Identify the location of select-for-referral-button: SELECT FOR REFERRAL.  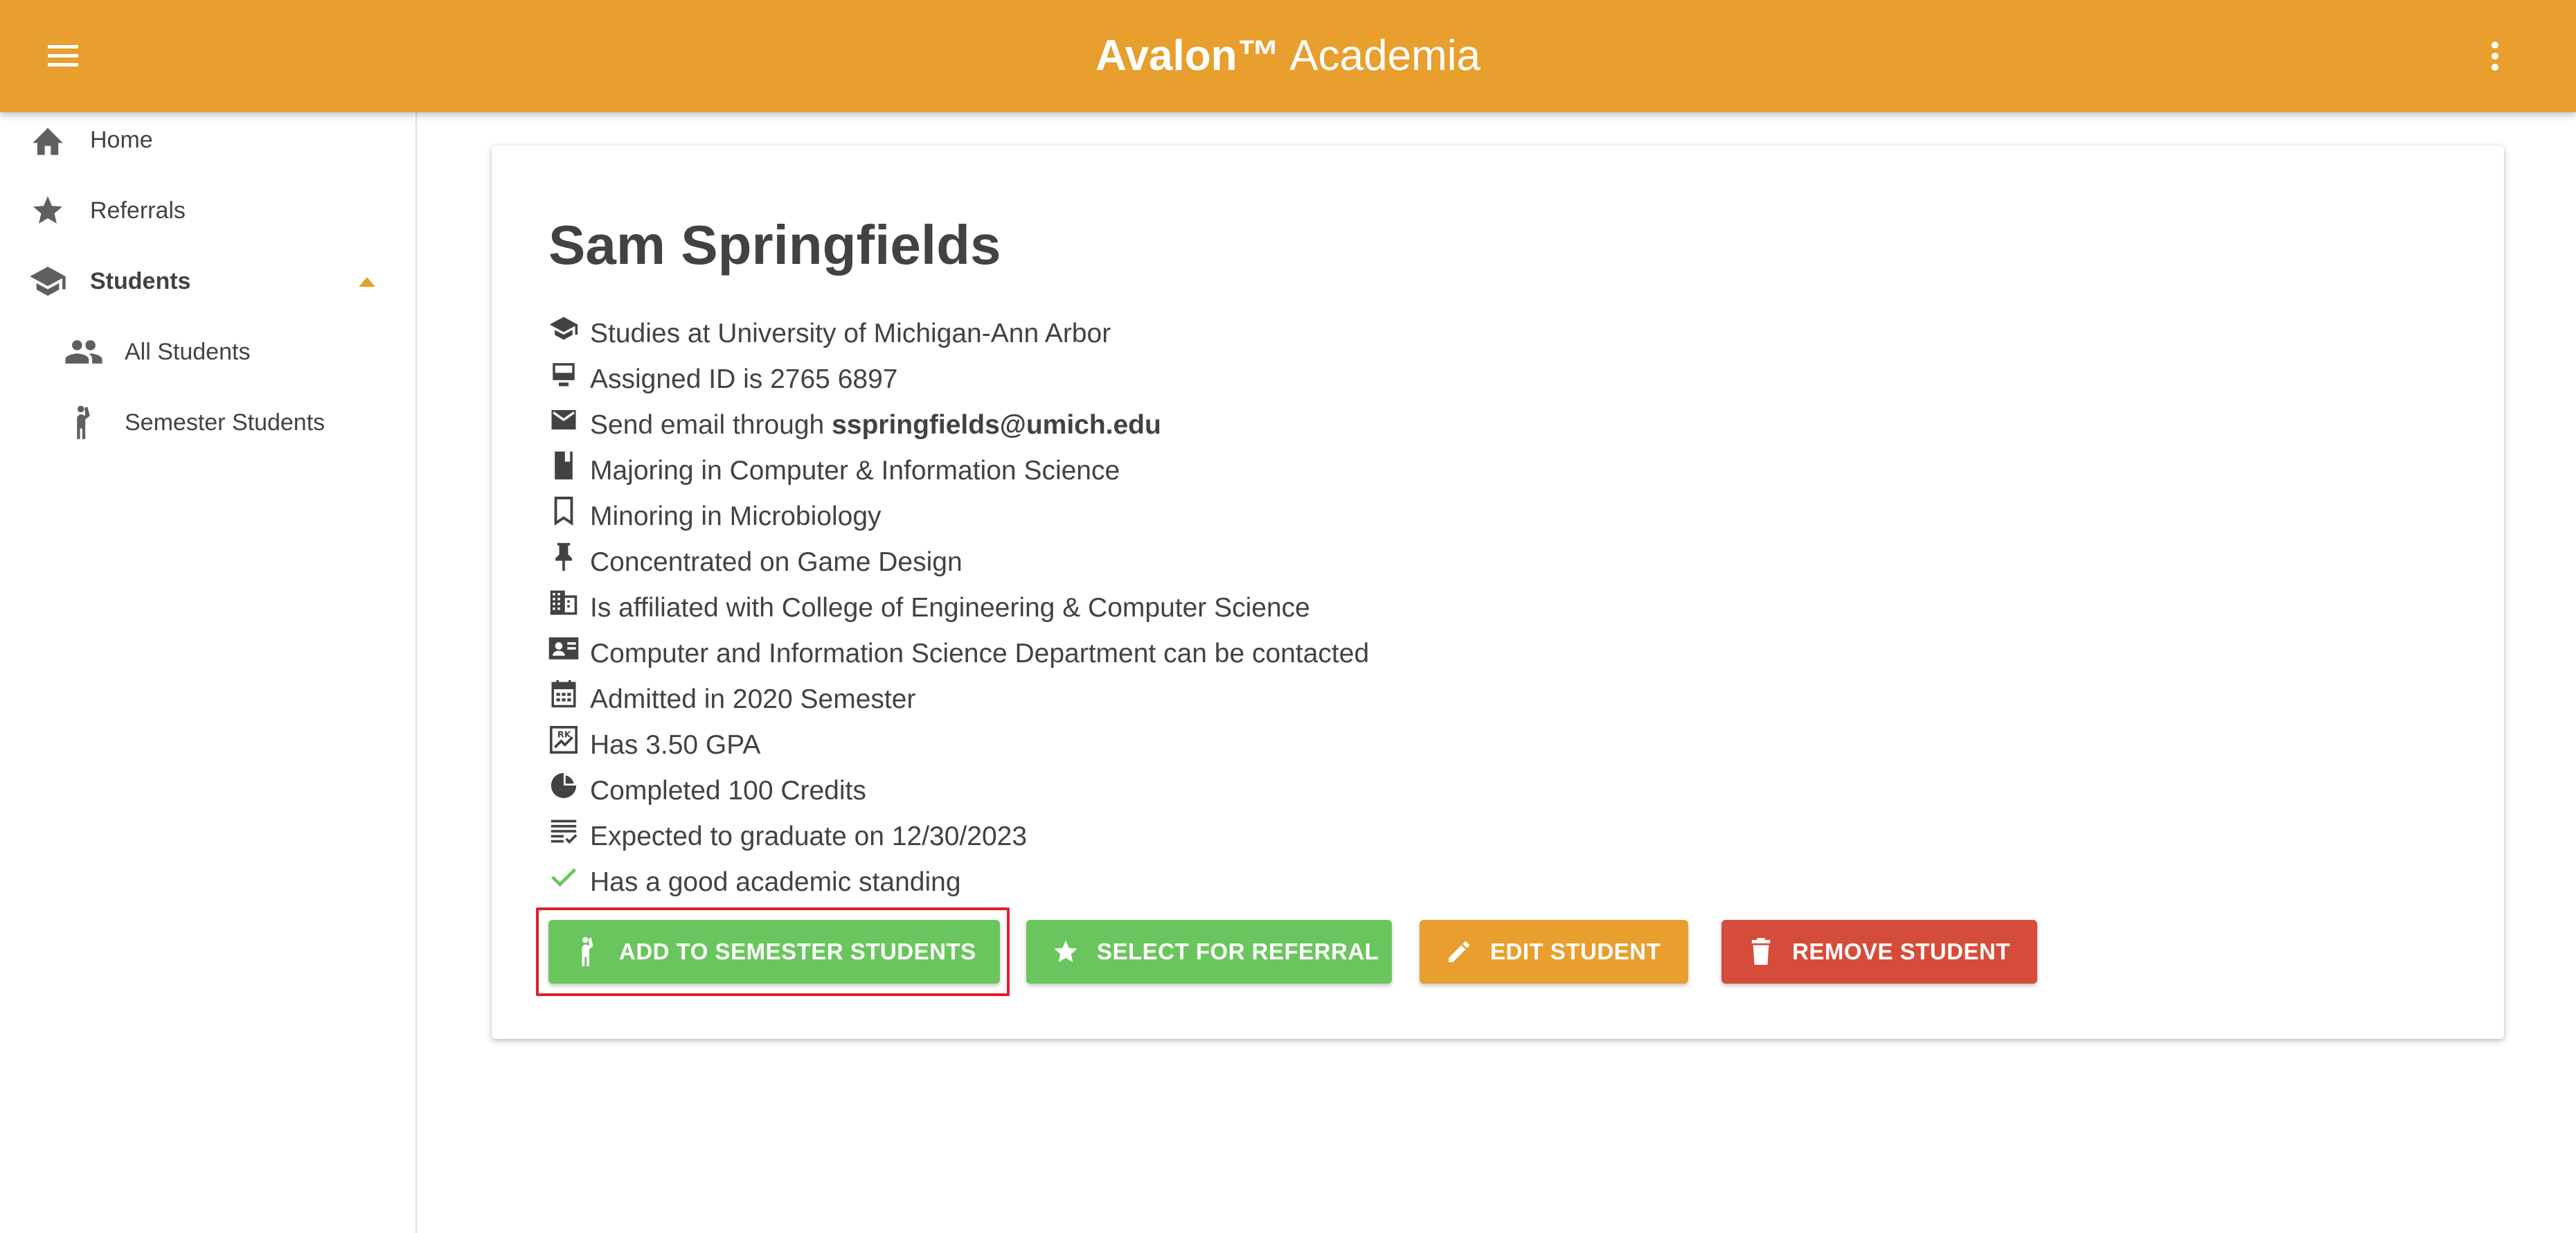
(1209, 952).